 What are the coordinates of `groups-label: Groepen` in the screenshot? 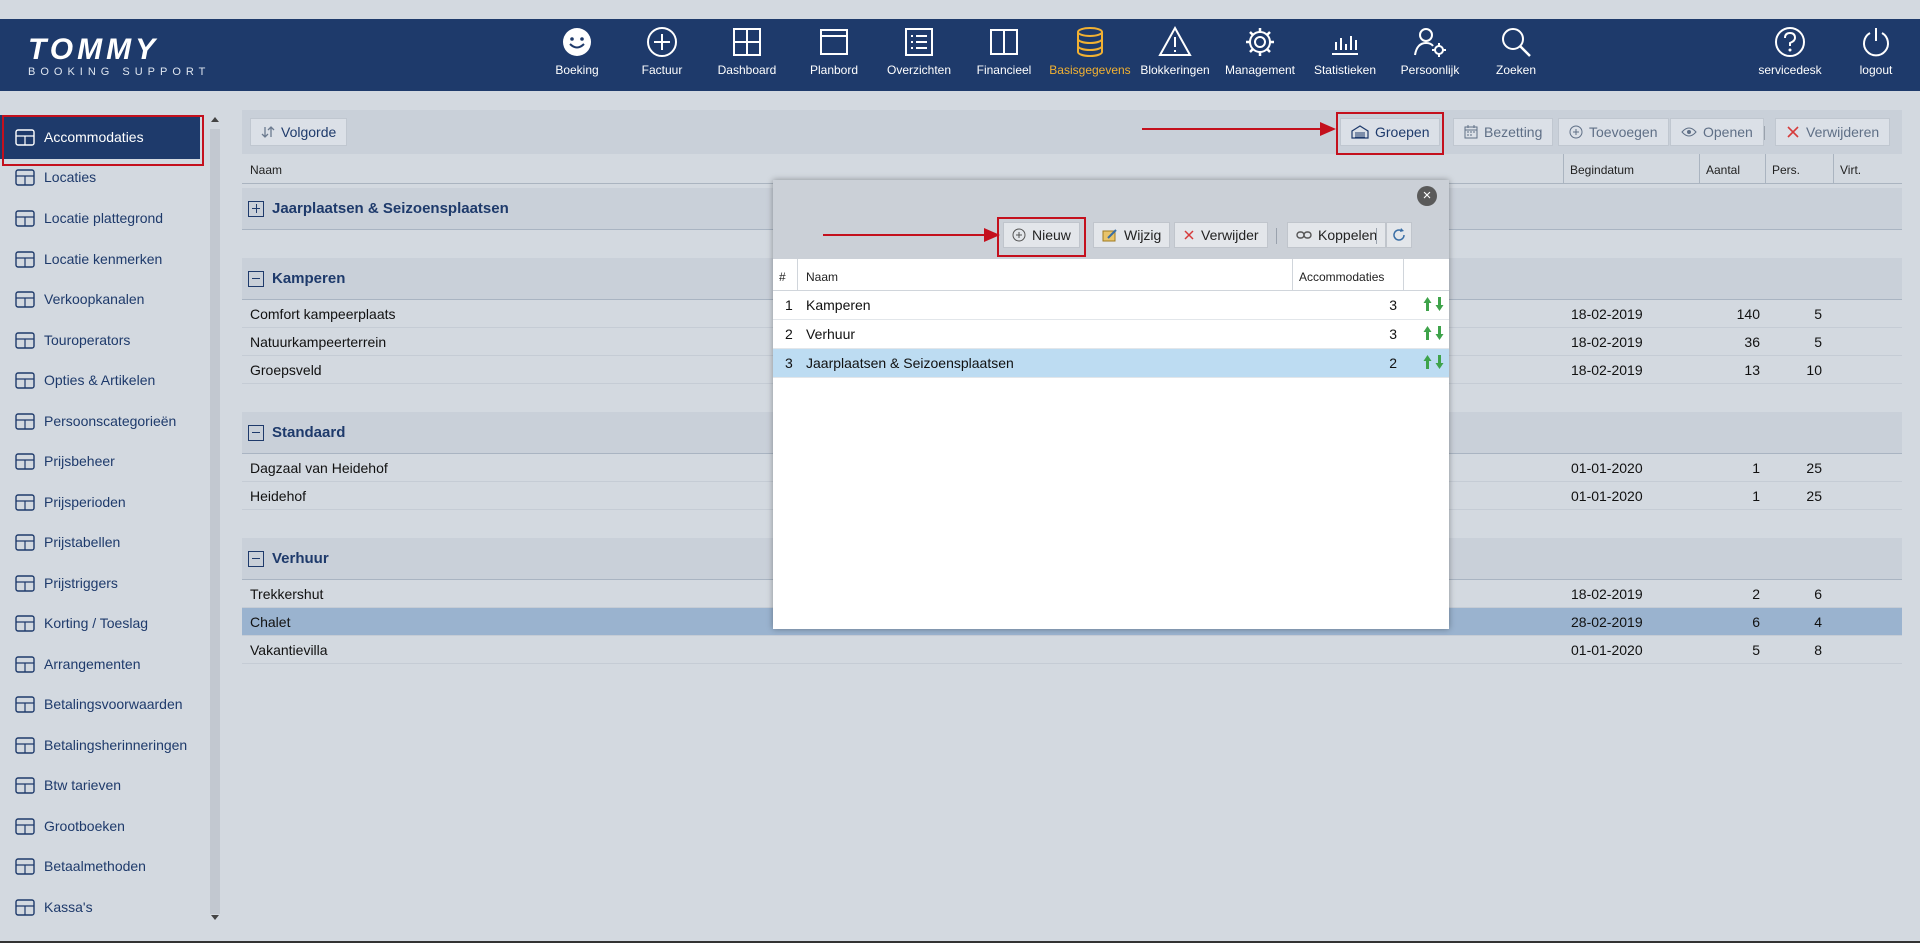 It's located at (1402, 132).